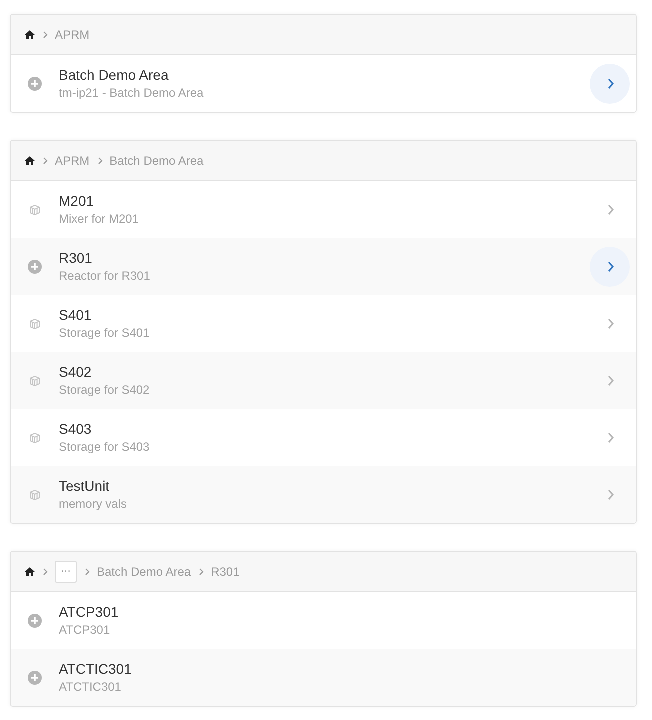  I want to click on list-row: TestUnit memory vals, so click(323, 494).